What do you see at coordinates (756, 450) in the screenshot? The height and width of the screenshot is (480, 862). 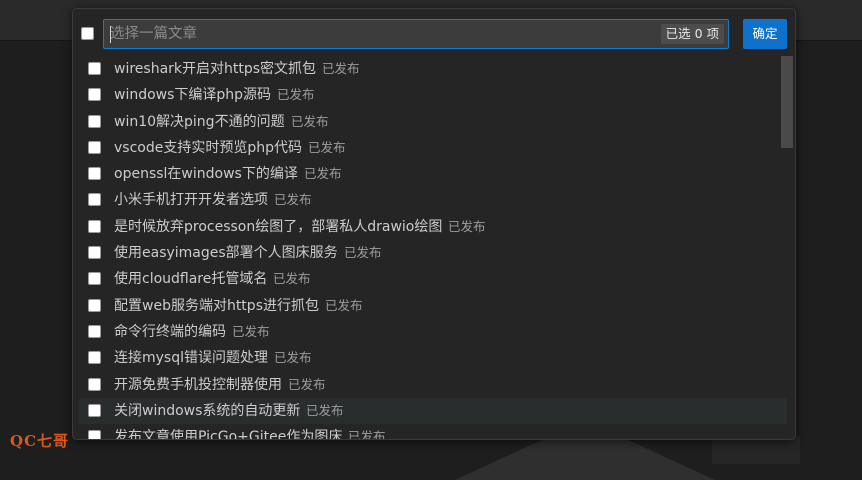 I see `background-panel` at bounding box center [756, 450].